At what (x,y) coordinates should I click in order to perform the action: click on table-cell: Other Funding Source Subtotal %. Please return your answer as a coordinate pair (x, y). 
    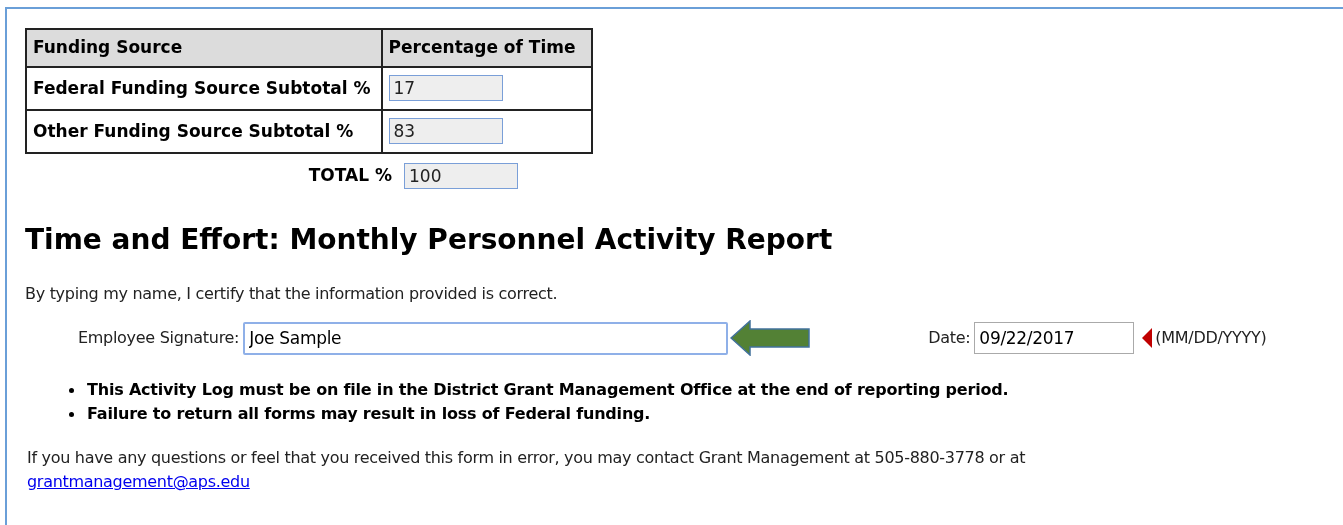
    Looking at the image, I should click on (204, 131).